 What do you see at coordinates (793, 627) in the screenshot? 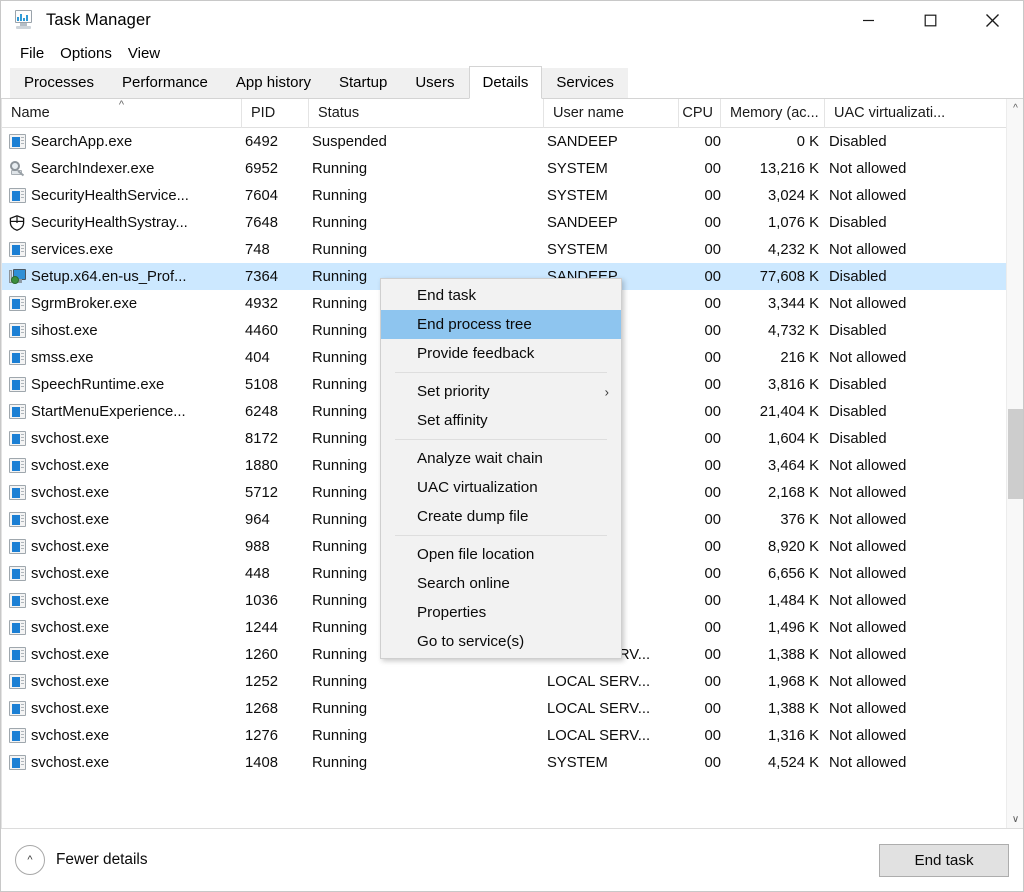
I see `cell-memory: 1,496 K` at bounding box center [793, 627].